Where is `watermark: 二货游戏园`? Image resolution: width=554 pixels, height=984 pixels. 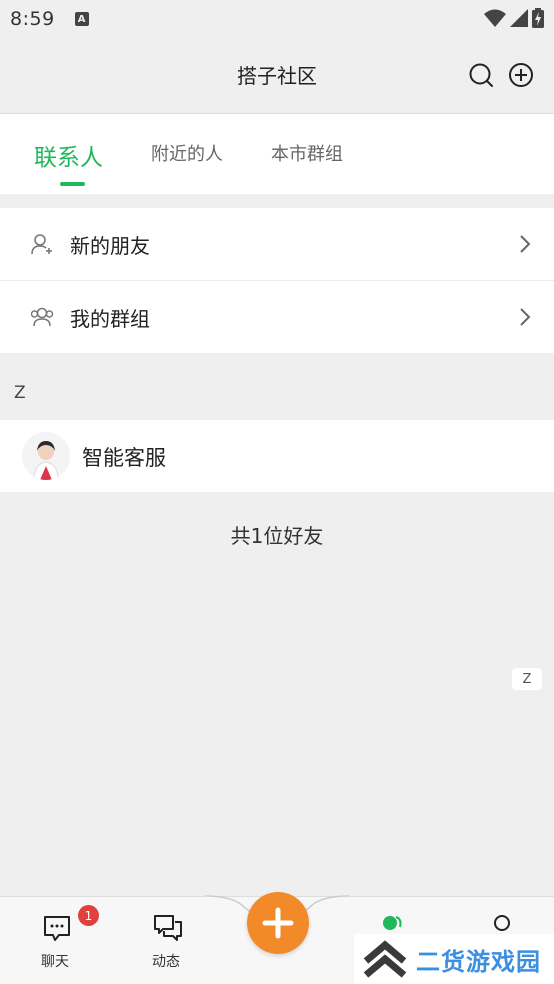 watermark: 二货游戏园 is located at coordinates (454, 959).